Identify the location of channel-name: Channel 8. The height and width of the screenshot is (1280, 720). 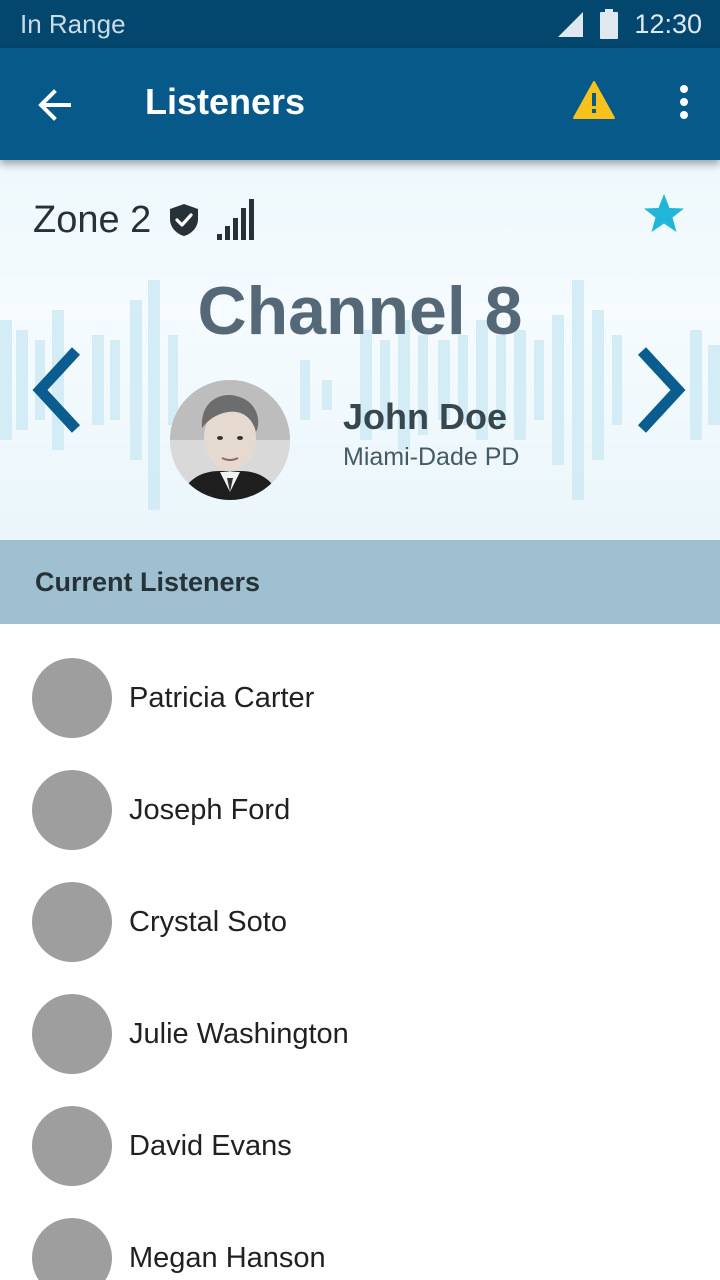
(360, 311).